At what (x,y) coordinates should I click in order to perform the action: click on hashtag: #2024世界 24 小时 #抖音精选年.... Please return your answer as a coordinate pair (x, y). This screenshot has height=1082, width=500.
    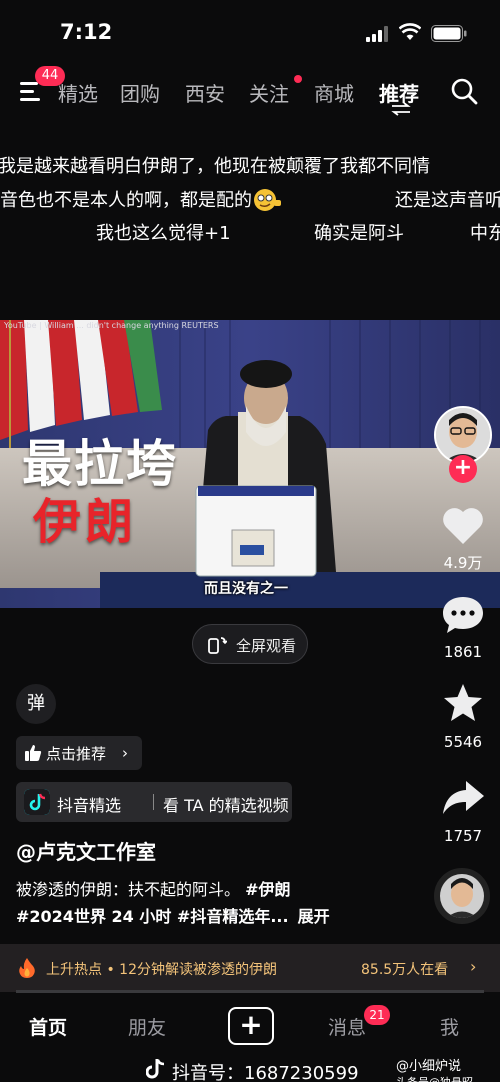
    Looking at the image, I should click on (152, 916).